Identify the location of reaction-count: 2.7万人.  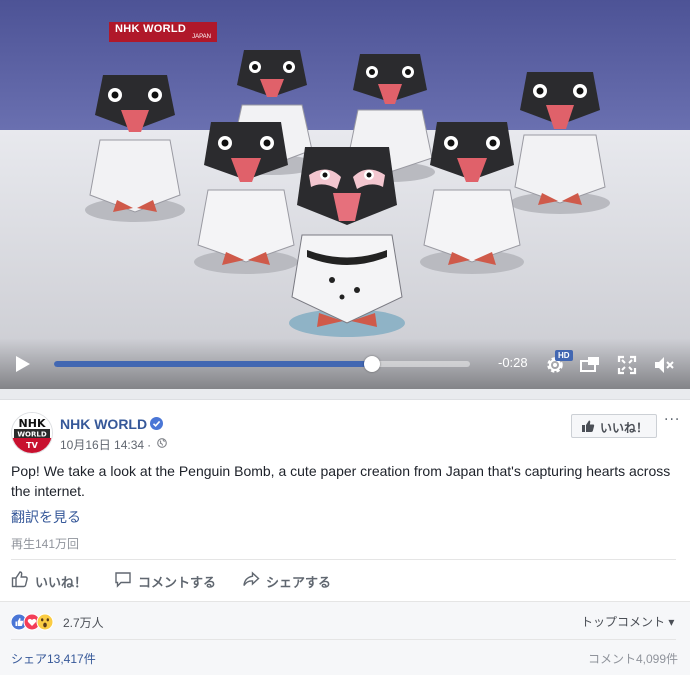
(83, 622).